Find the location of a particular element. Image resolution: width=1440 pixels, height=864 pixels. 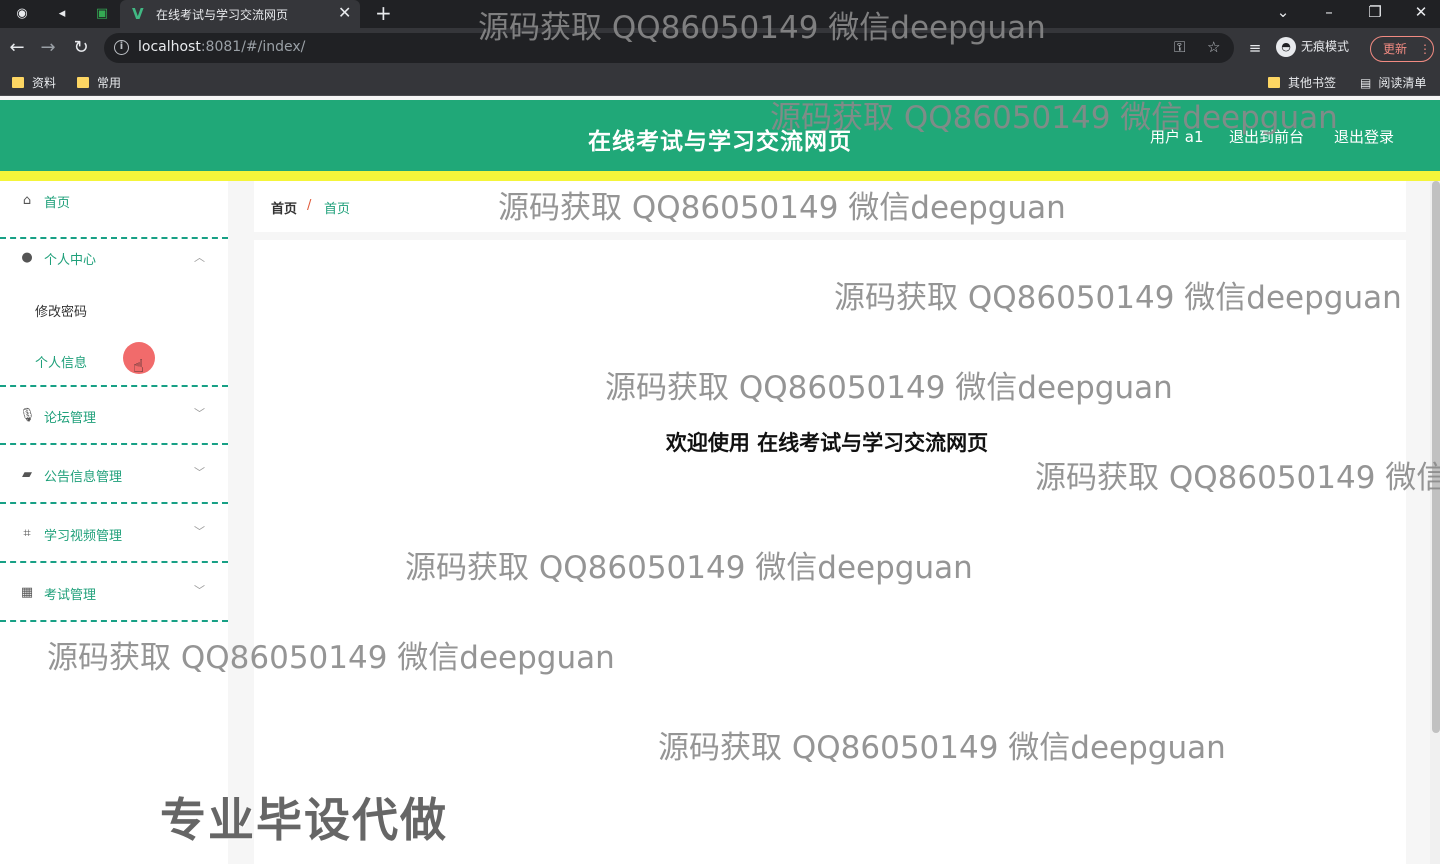

microphone-icon: 🎙 is located at coordinates (27, 415).